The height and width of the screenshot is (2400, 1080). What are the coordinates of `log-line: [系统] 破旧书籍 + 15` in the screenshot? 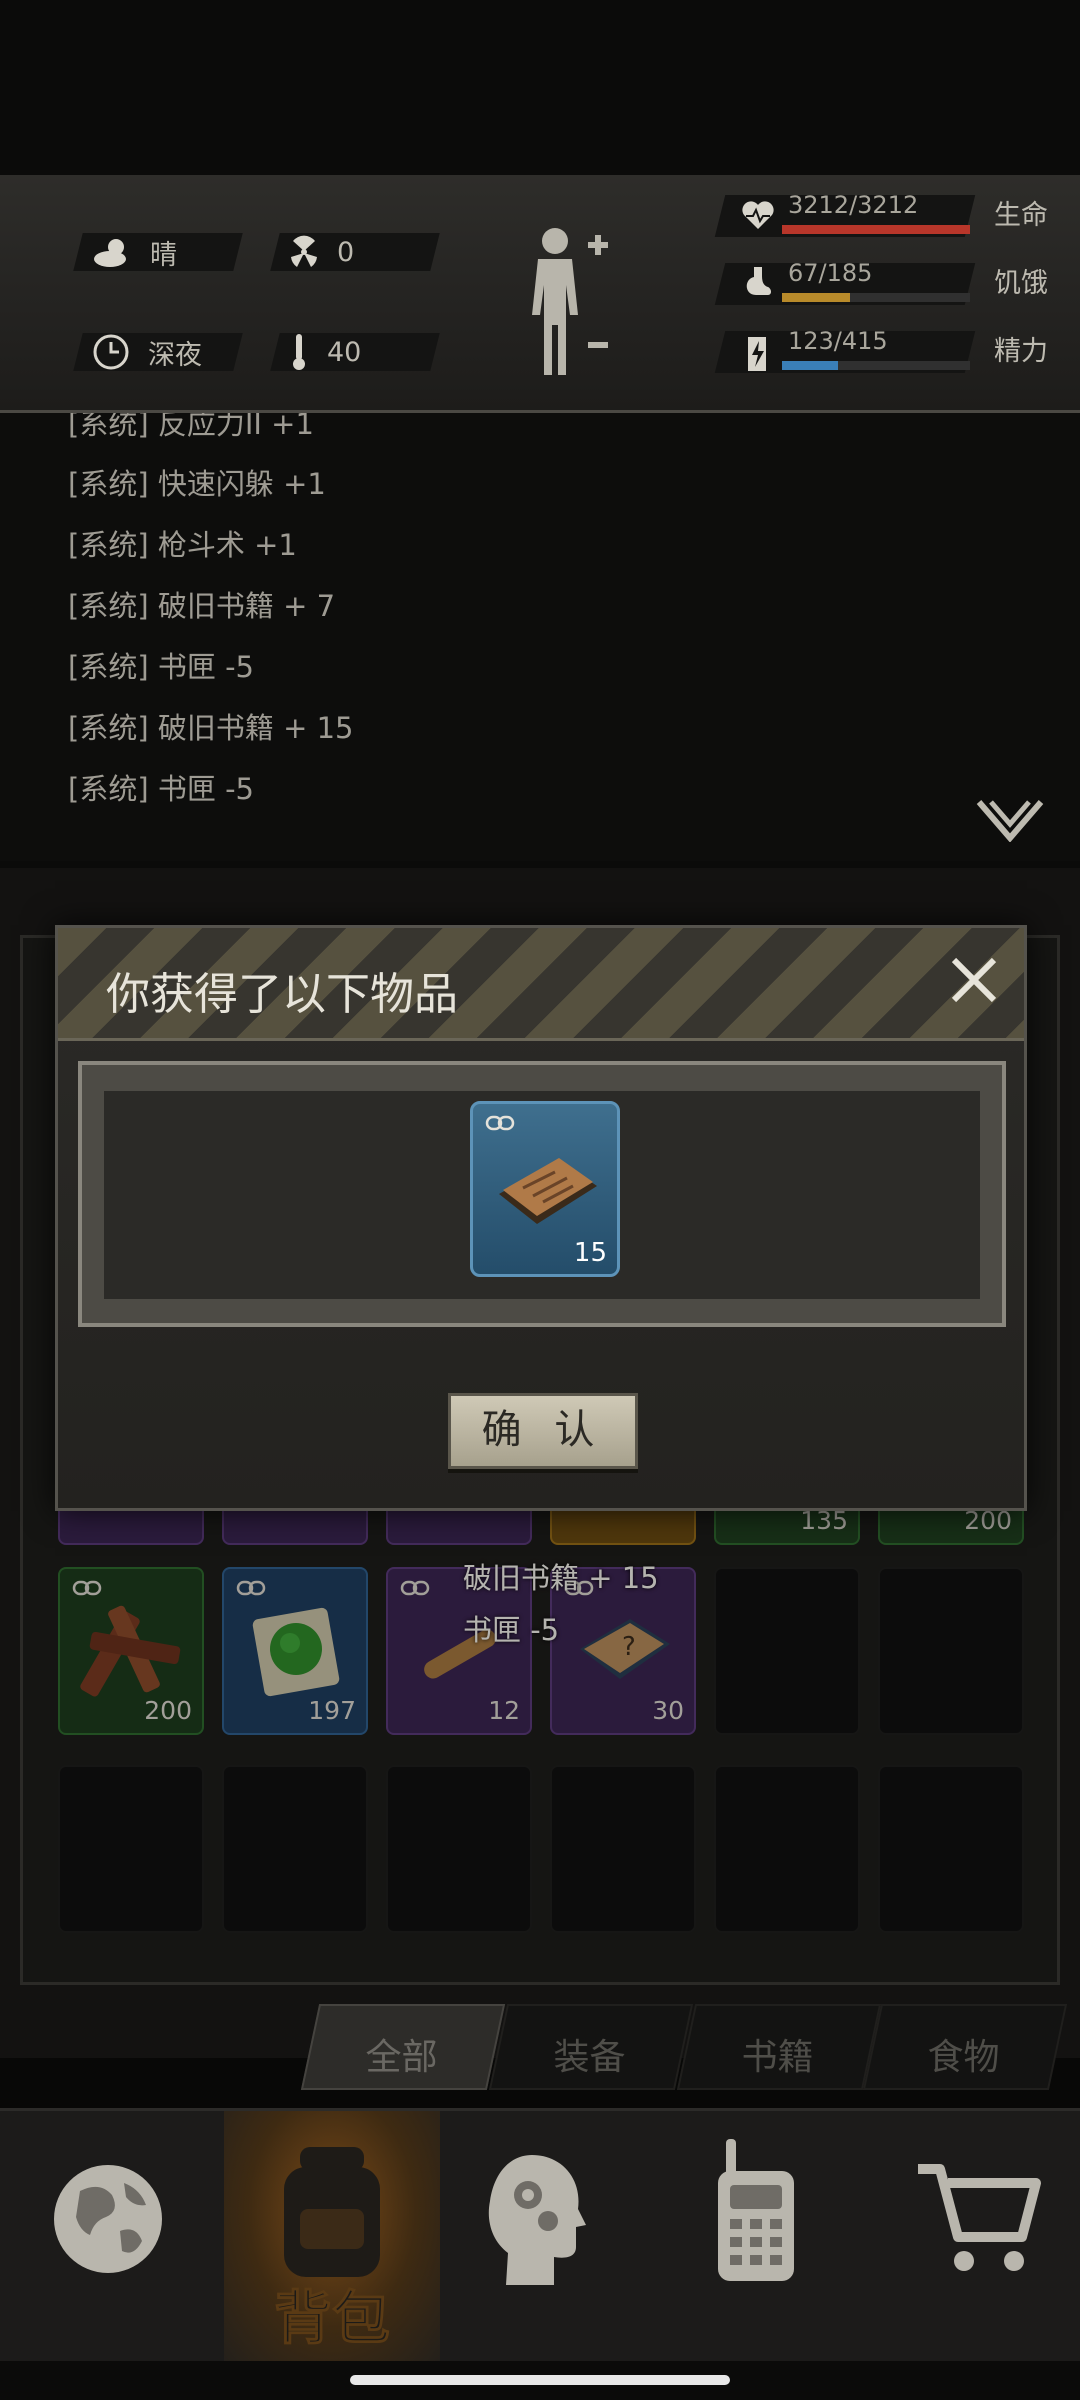 It's located at (211, 728).